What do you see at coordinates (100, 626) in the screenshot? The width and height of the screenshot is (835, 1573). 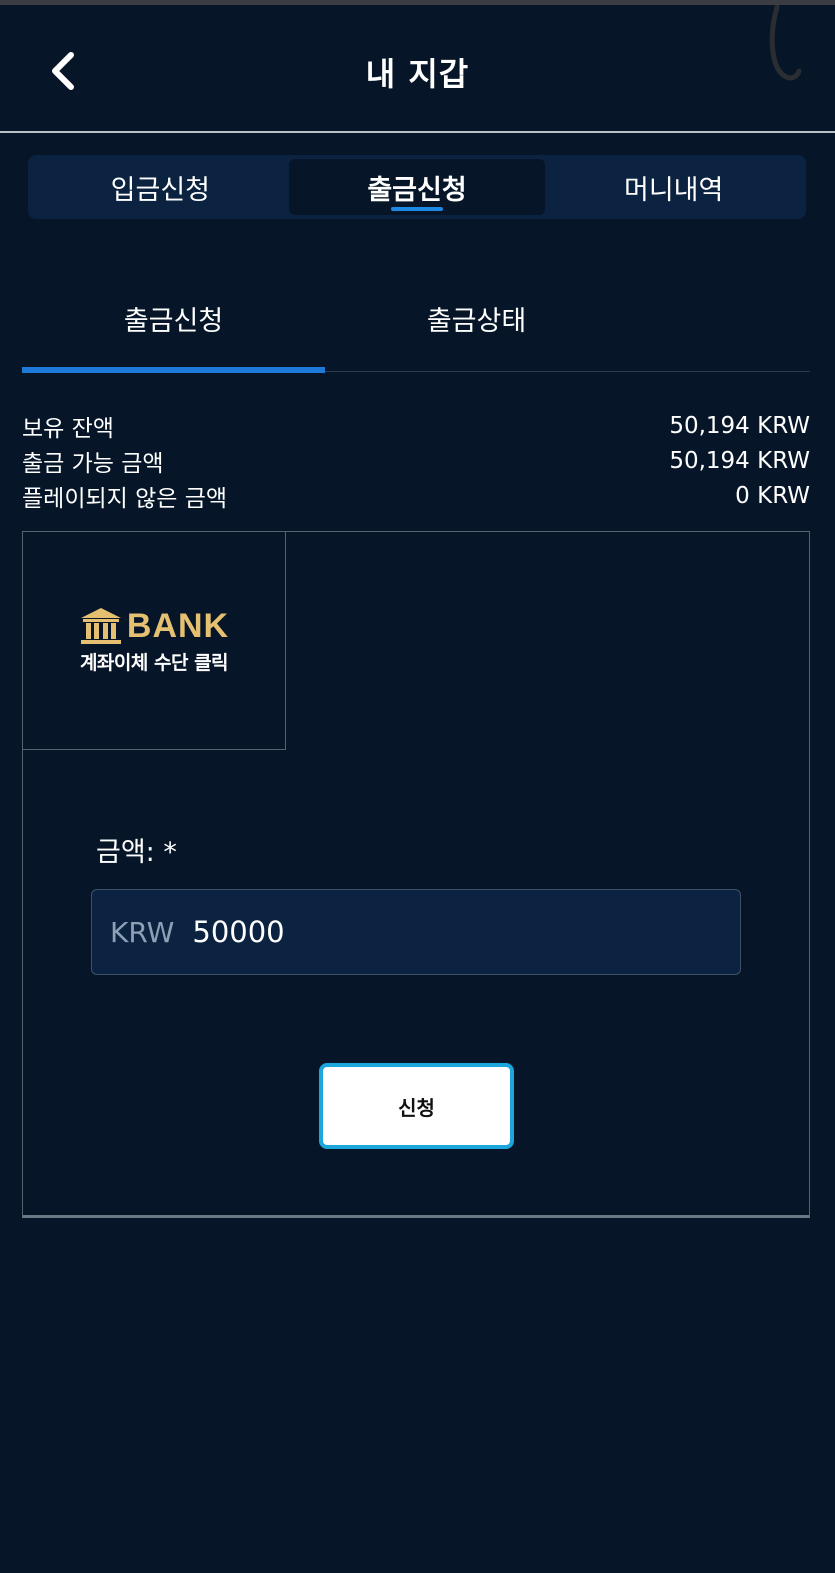 I see `bank-building-icon` at bounding box center [100, 626].